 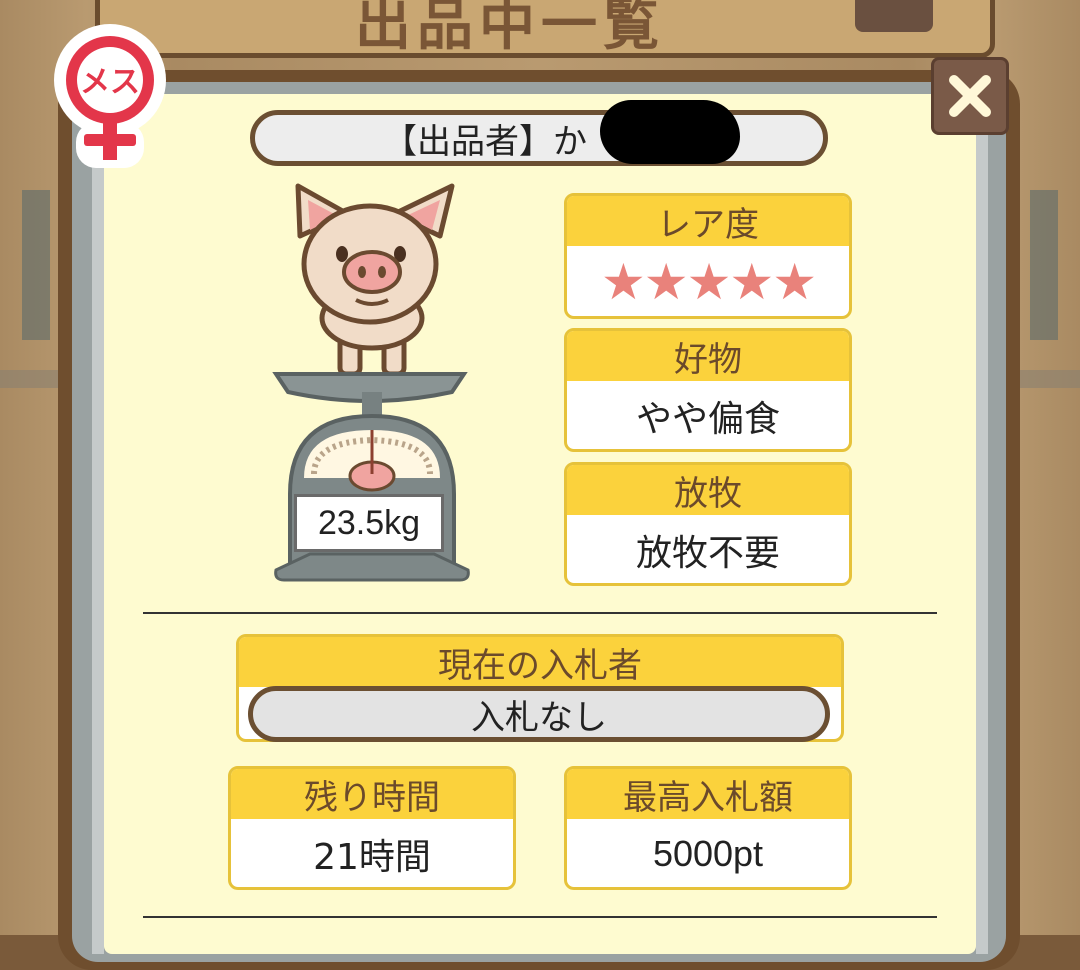 What do you see at coordinates (708, 524) in the screenshot?
I see `grazing-card: 放牧 放牧不要` at bounding box center [708, 524].